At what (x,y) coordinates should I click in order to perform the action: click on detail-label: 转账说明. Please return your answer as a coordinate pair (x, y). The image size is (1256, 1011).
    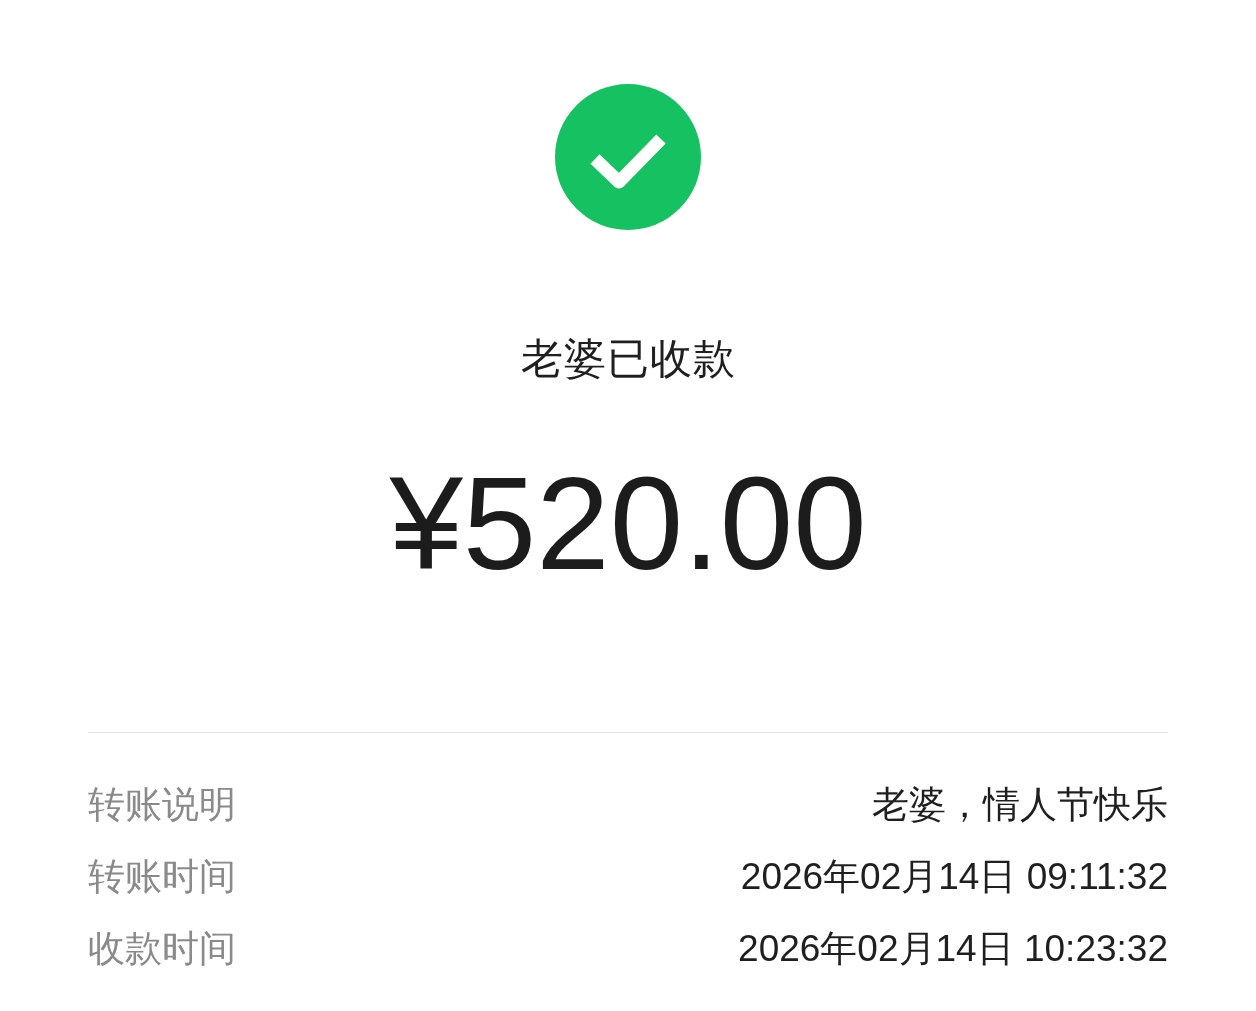
    Looking at the image, I should click on (162, 805).